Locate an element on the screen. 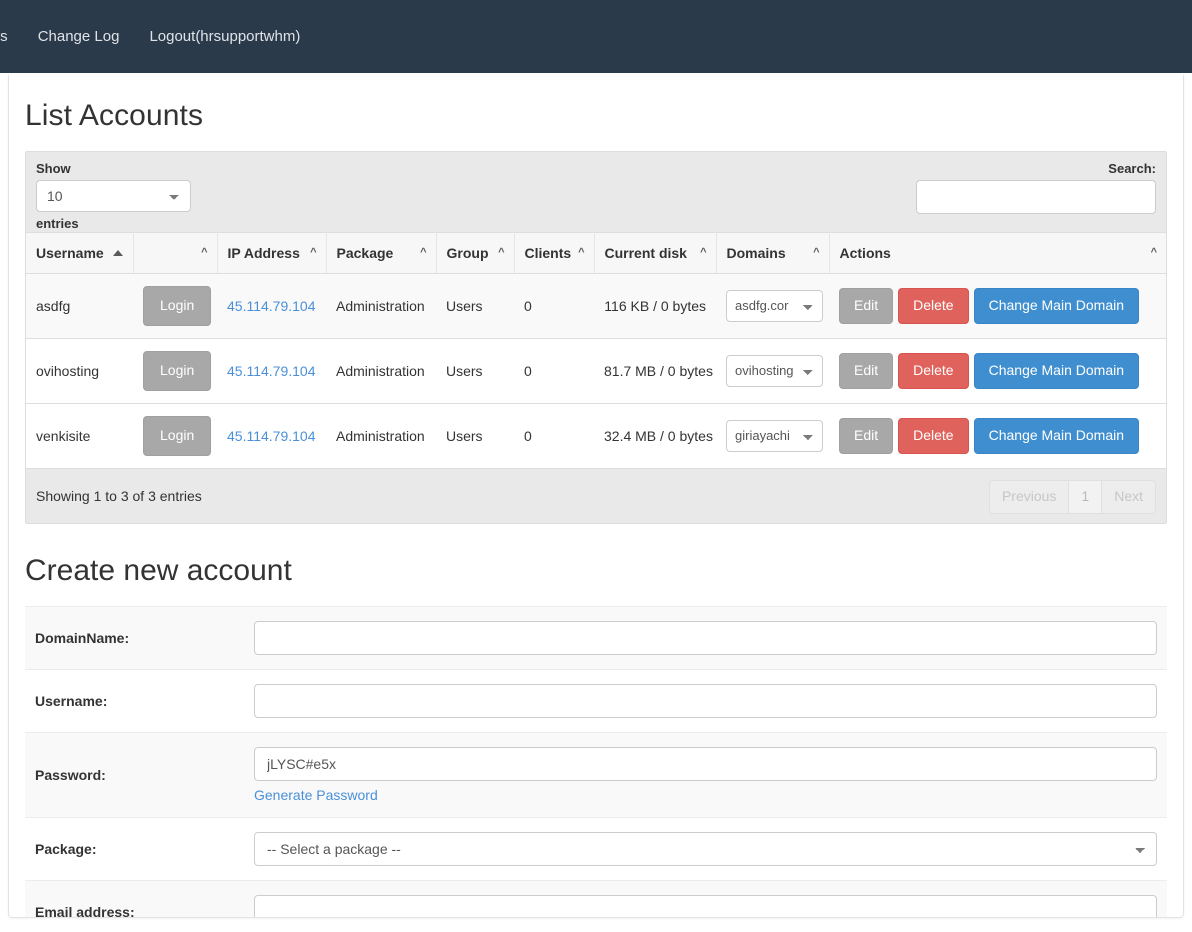  domain-name-input is located at coordinates (705, 637).